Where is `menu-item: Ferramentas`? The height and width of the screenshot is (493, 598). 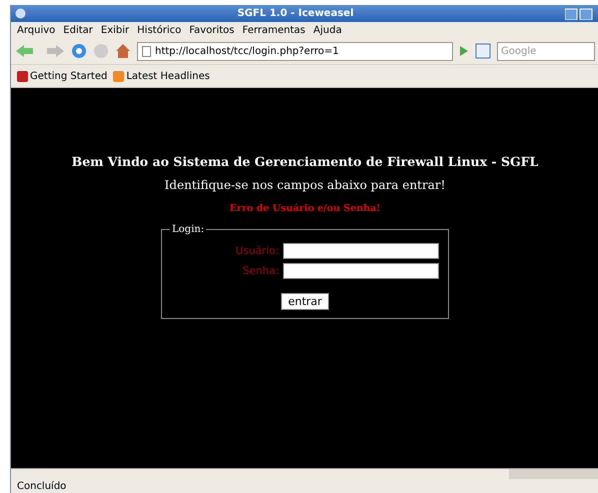
menu-item: Ferramentas is located at coordinates (274, 30).